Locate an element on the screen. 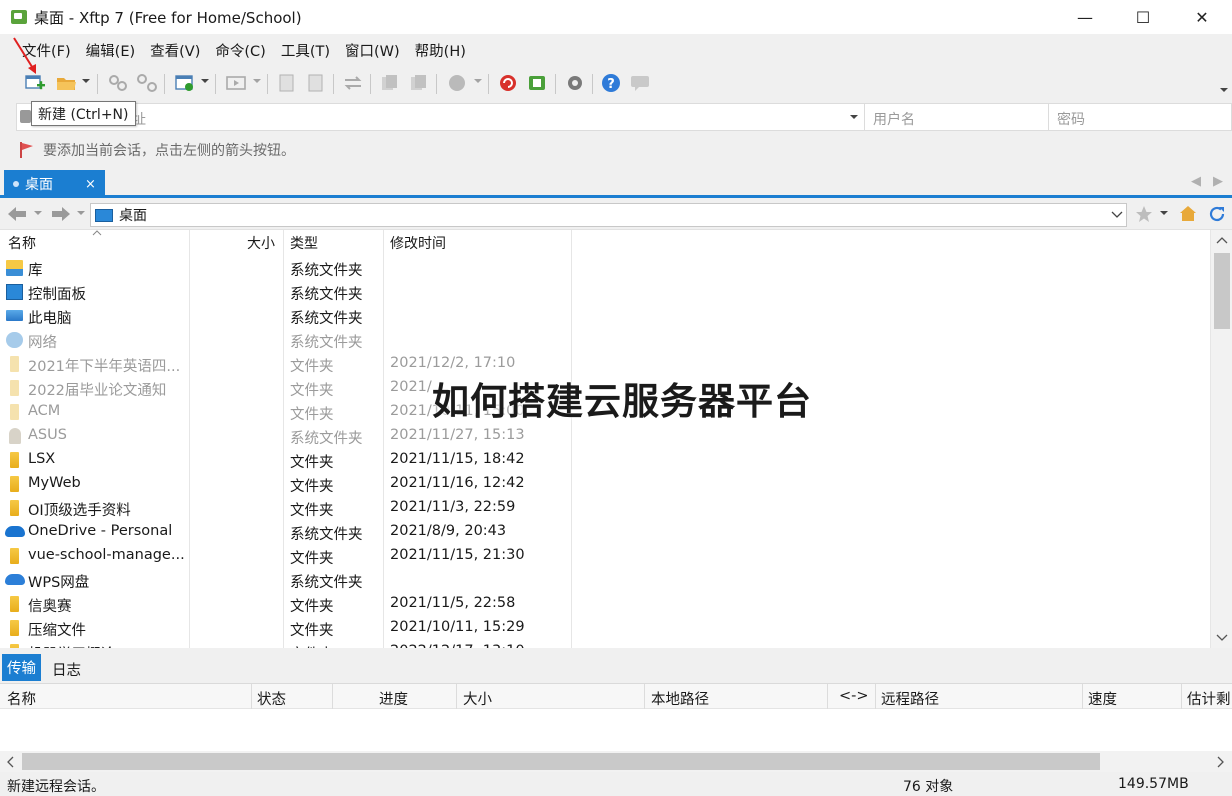 The image size is (1232, 796). scroll-up-icon is located at coordinates (1222, 240).